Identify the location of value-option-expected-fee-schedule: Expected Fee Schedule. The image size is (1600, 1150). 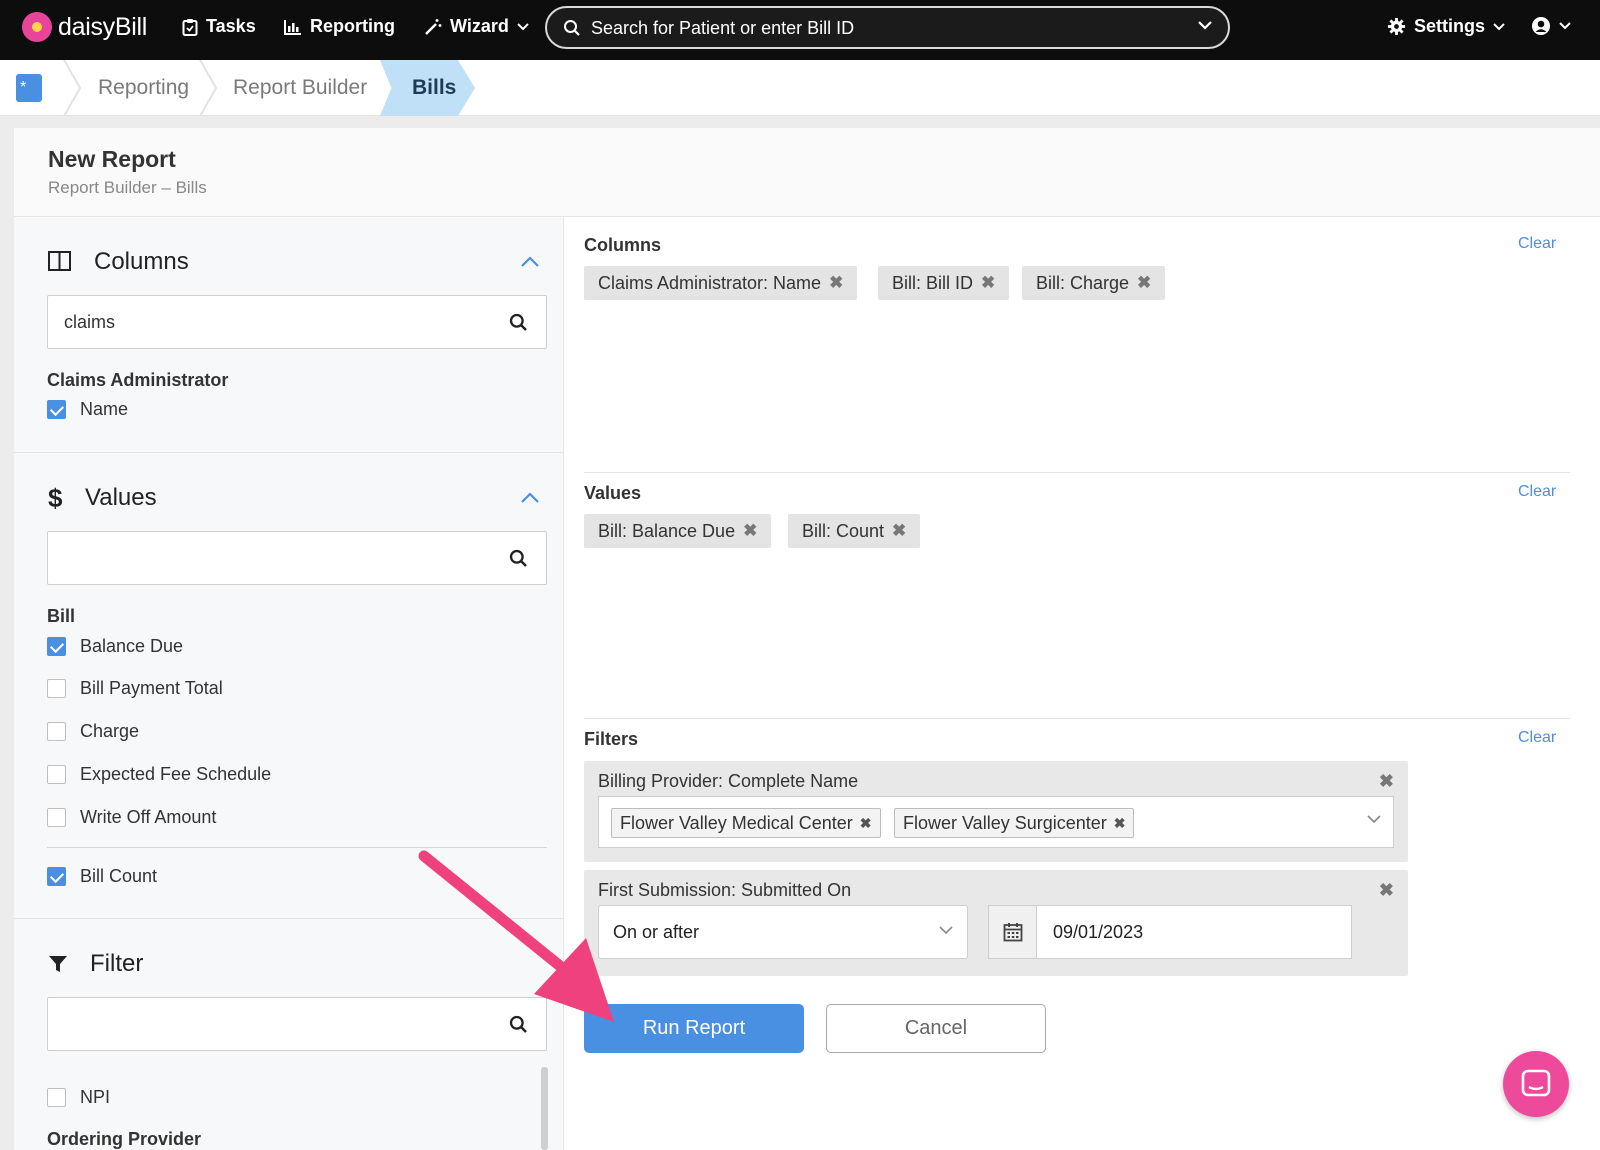
(159, 774).